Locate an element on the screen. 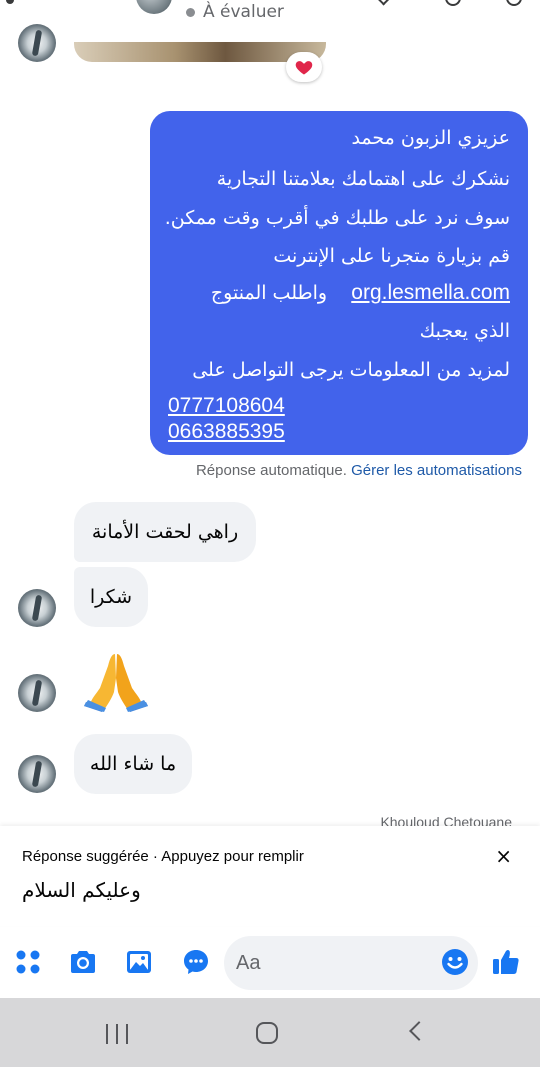  close-icon: × is located at coordinates (503, 856).